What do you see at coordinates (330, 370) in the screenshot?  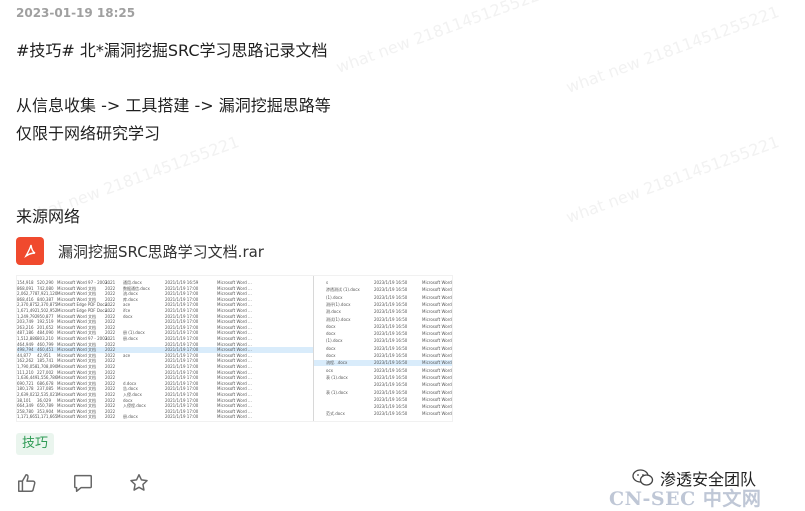 I see `file-cell: ocx` at bounding box center [330, 370].